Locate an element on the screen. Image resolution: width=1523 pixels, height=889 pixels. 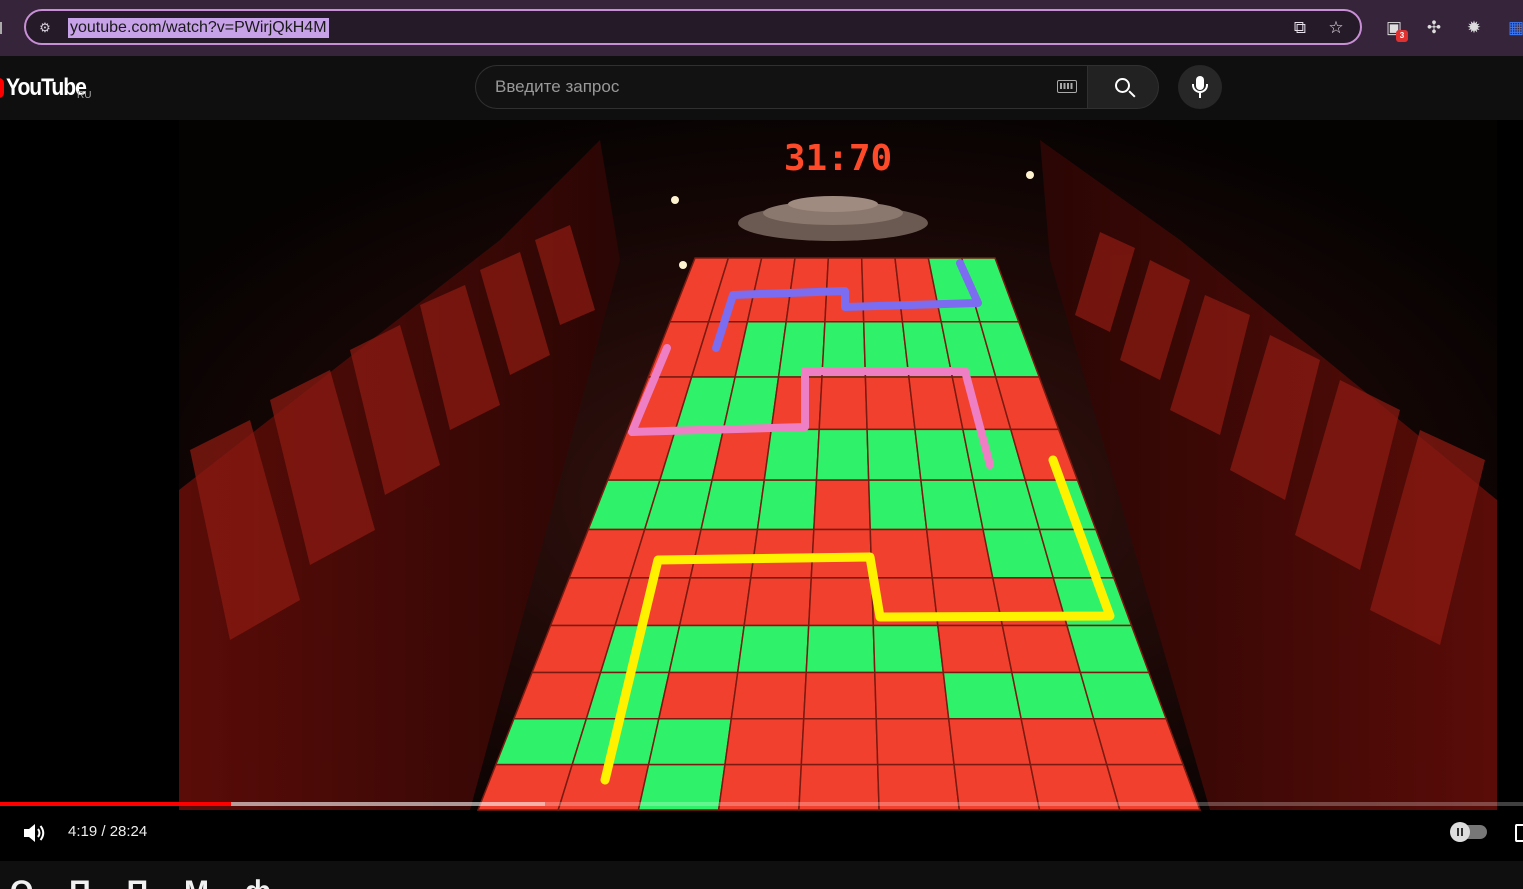
progress-bar is located at coordinates (761, 804).